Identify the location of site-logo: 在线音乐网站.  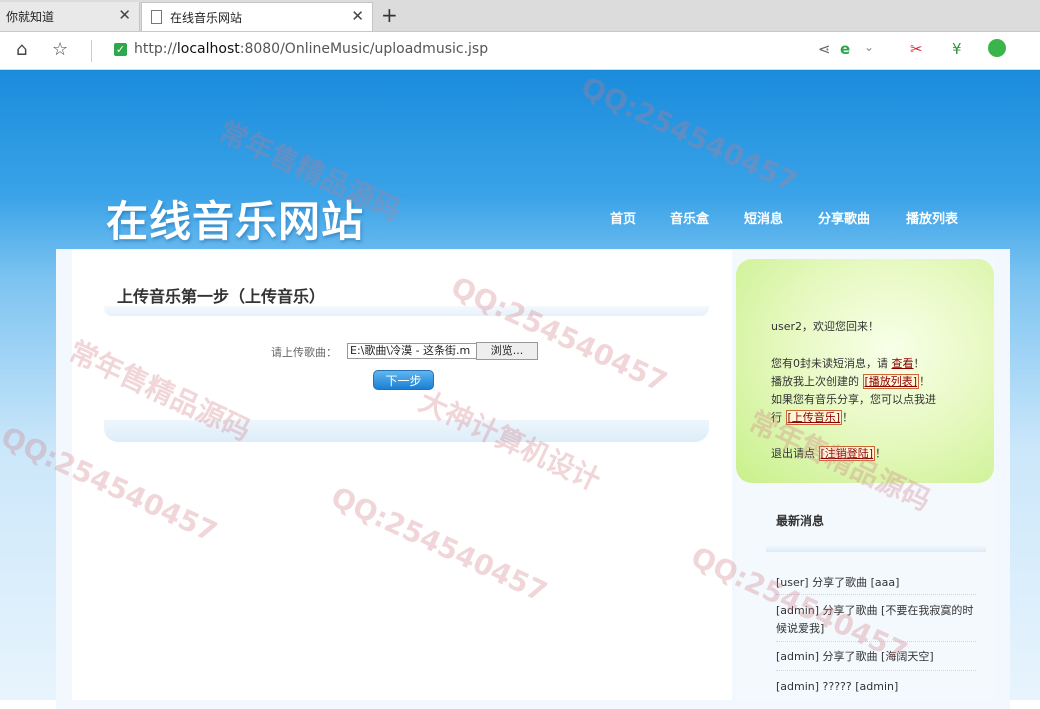
(235, 221).